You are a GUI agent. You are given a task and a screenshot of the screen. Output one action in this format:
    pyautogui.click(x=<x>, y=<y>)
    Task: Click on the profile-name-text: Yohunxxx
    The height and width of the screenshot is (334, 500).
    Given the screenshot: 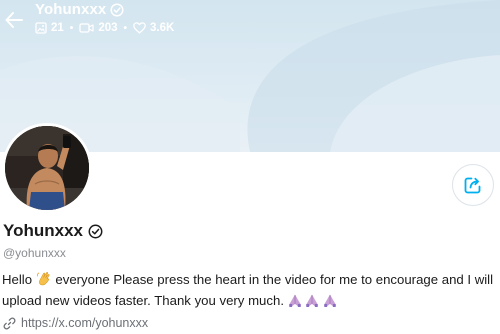 What is the action you would take?
    pyautogui.click(x=43, y=230)
    